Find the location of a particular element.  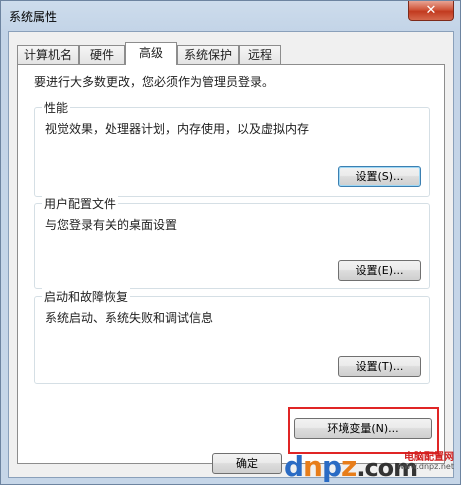

startup-recovery-group-title: 启动和故障恢复 is located at coordinates (86, 296).